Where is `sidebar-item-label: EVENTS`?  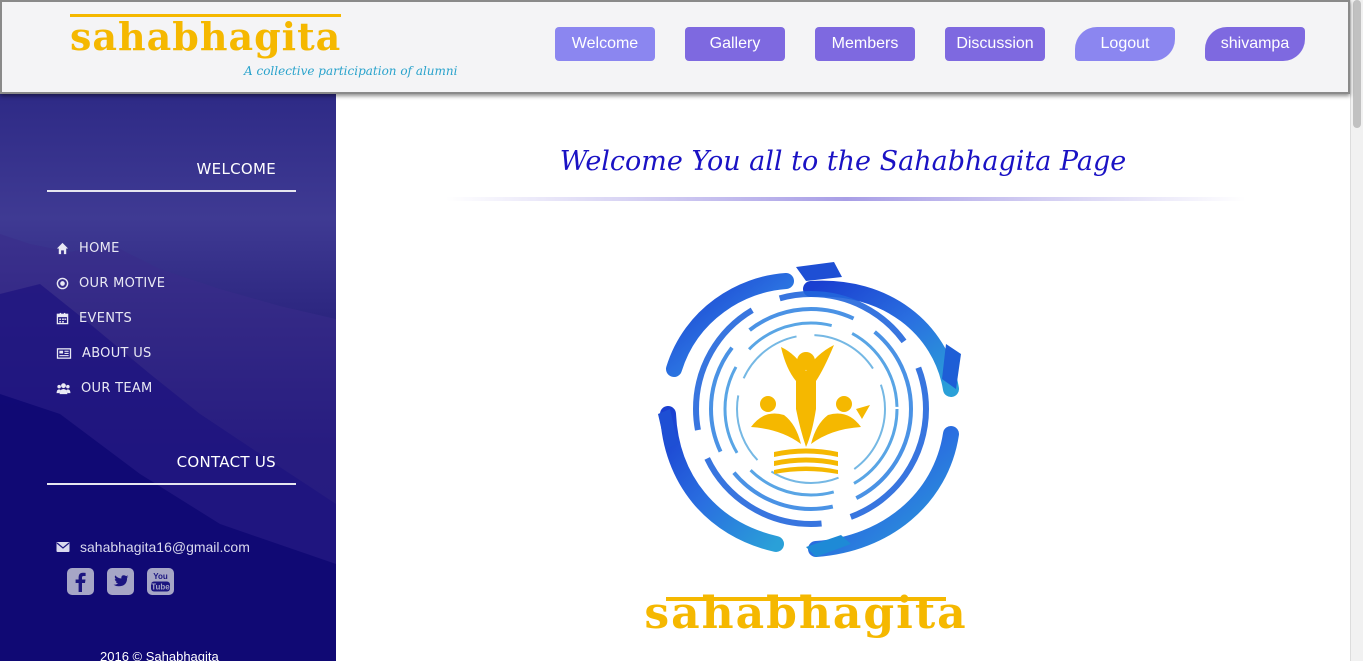
sidebar-item-label: EVENTS is located at coordinates (106, 318).